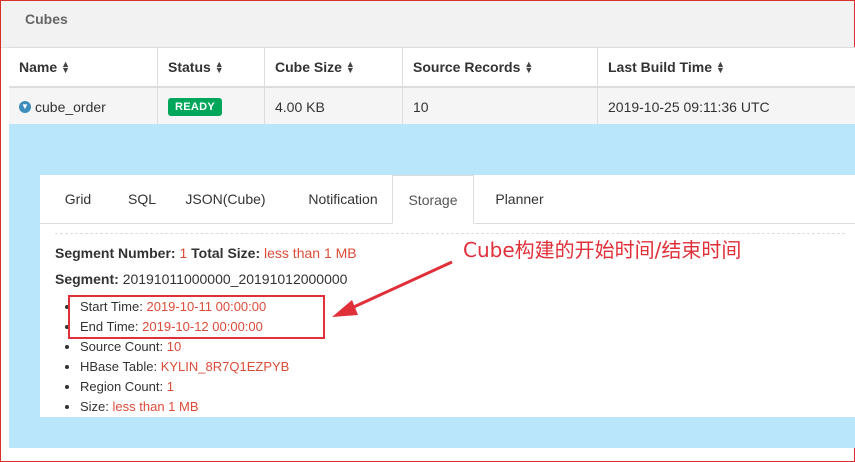 This screenshot has width=855, height=462. What do you see at coordinates (392, 288) in the screenshot?
I see `annotation-arrow` at bounding box center [392, 288].